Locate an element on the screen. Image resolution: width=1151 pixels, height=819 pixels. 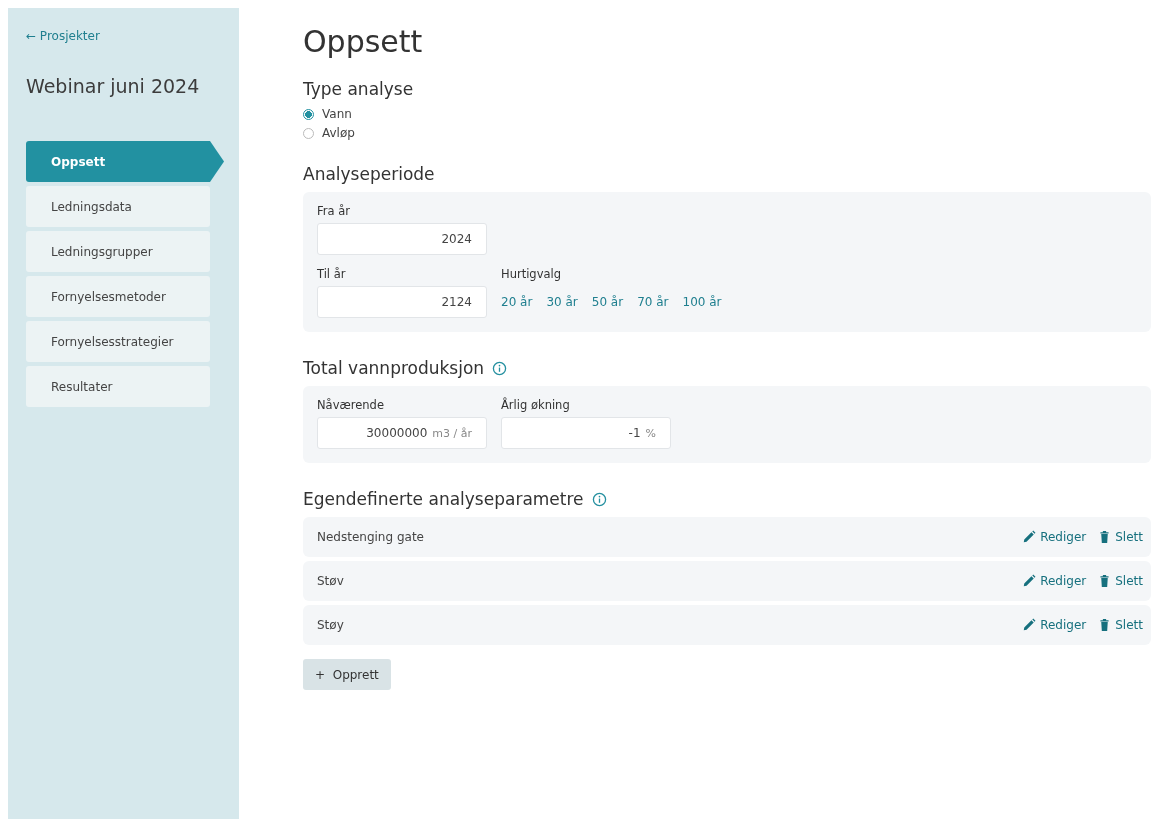
back-link: ← Prosjekter is located at coordinates (132, 36).